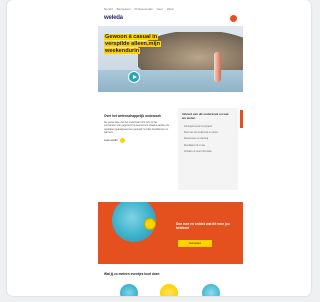 This screenshot has width=320, height=302. I want to click on header: weleda, so click(170, 19).